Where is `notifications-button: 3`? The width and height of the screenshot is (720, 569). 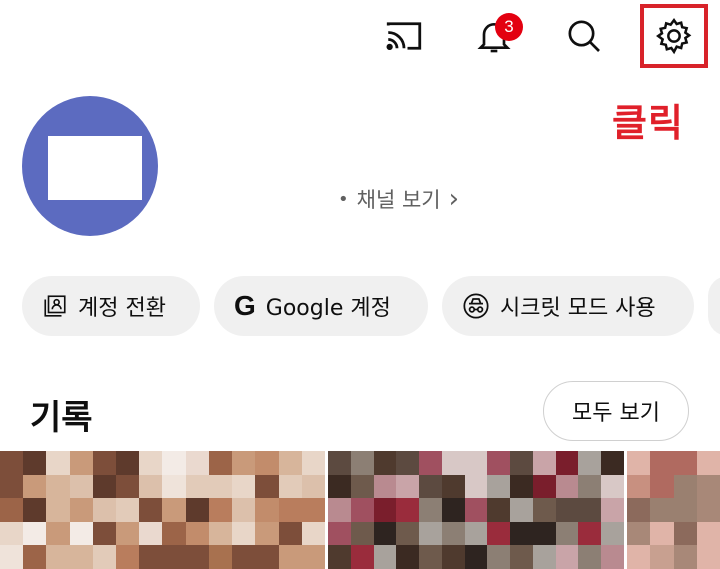
notifications-button: 3 is located at coordinates (496, 36).